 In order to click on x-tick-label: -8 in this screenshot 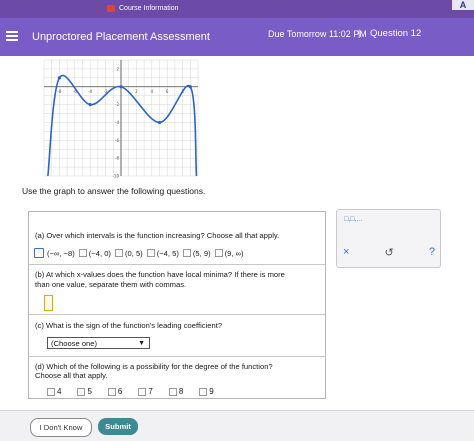, I will do `click(59, 91)`.